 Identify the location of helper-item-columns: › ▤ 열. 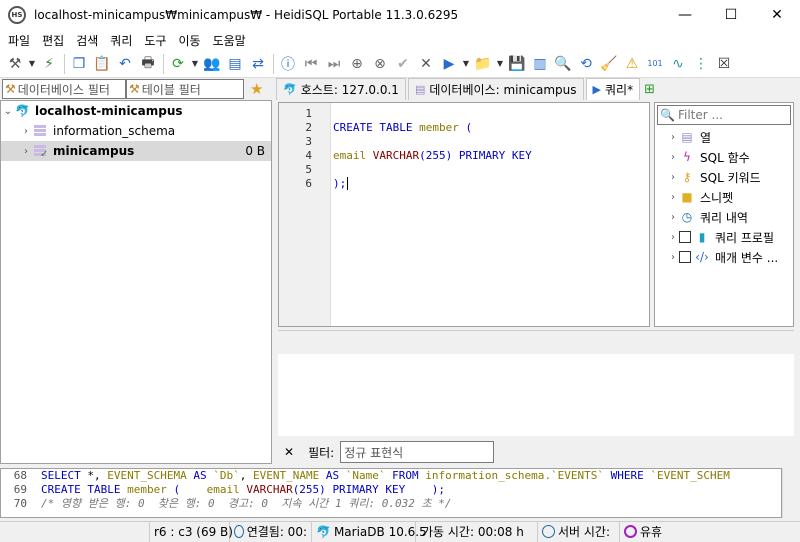
(724, 137).